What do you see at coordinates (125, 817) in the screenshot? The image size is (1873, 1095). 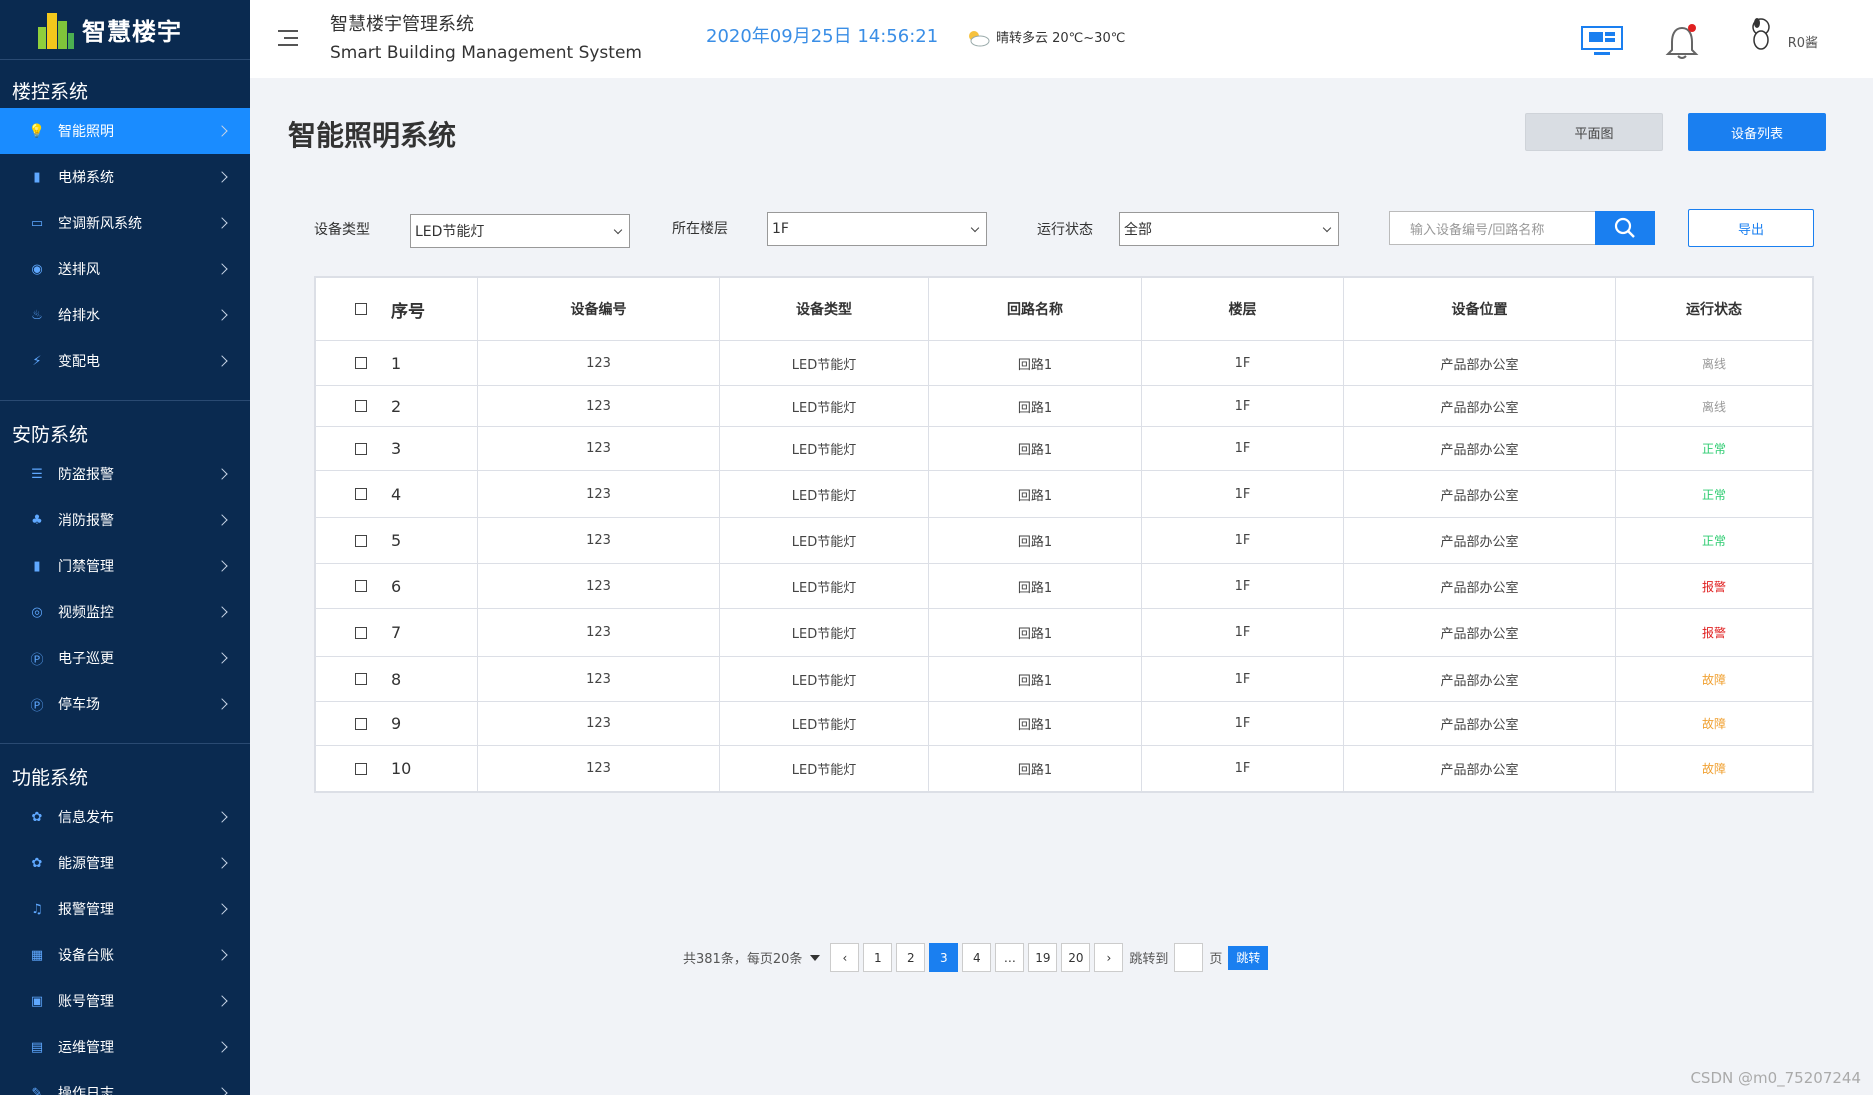 I see `sidebar-item: ✿ 信息发布` at bounding box center [125, 817].